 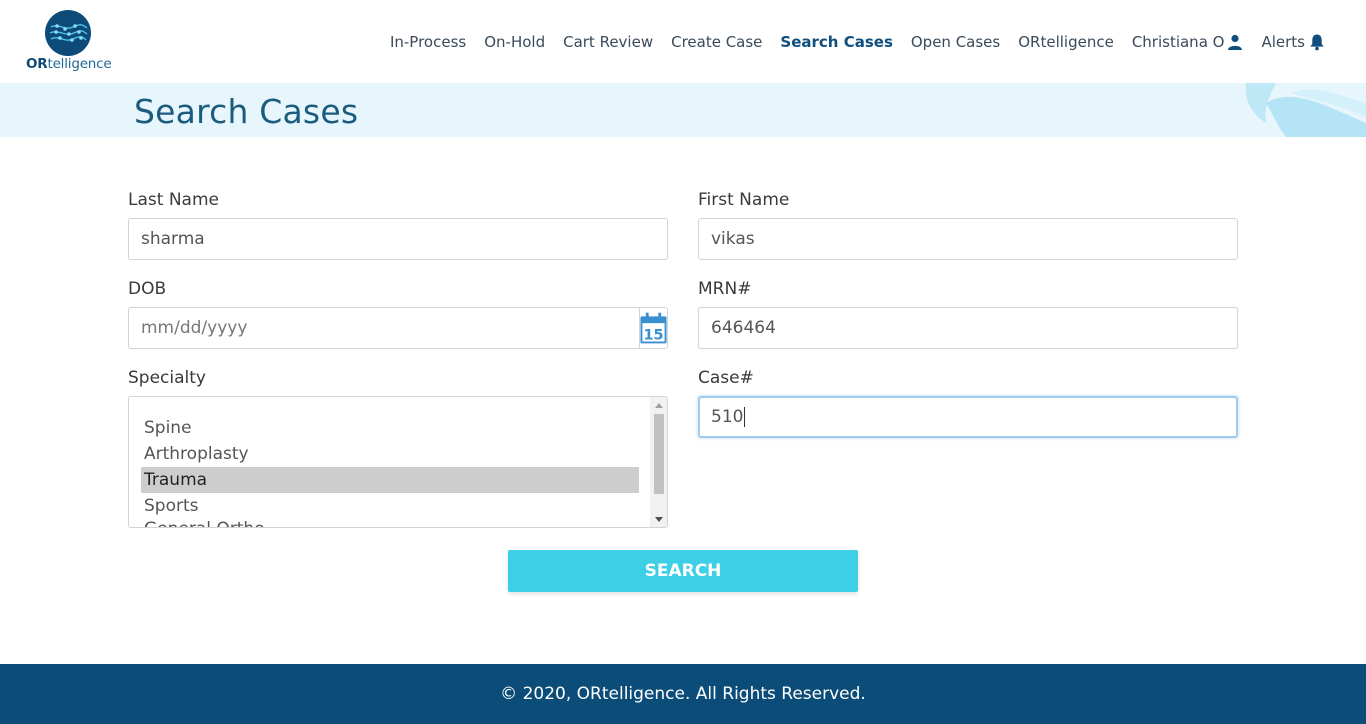 What do you see at coordinates (726, 378) in the screenshot?
I see `case-number-label: Case#` at bounding box center [726, 378].